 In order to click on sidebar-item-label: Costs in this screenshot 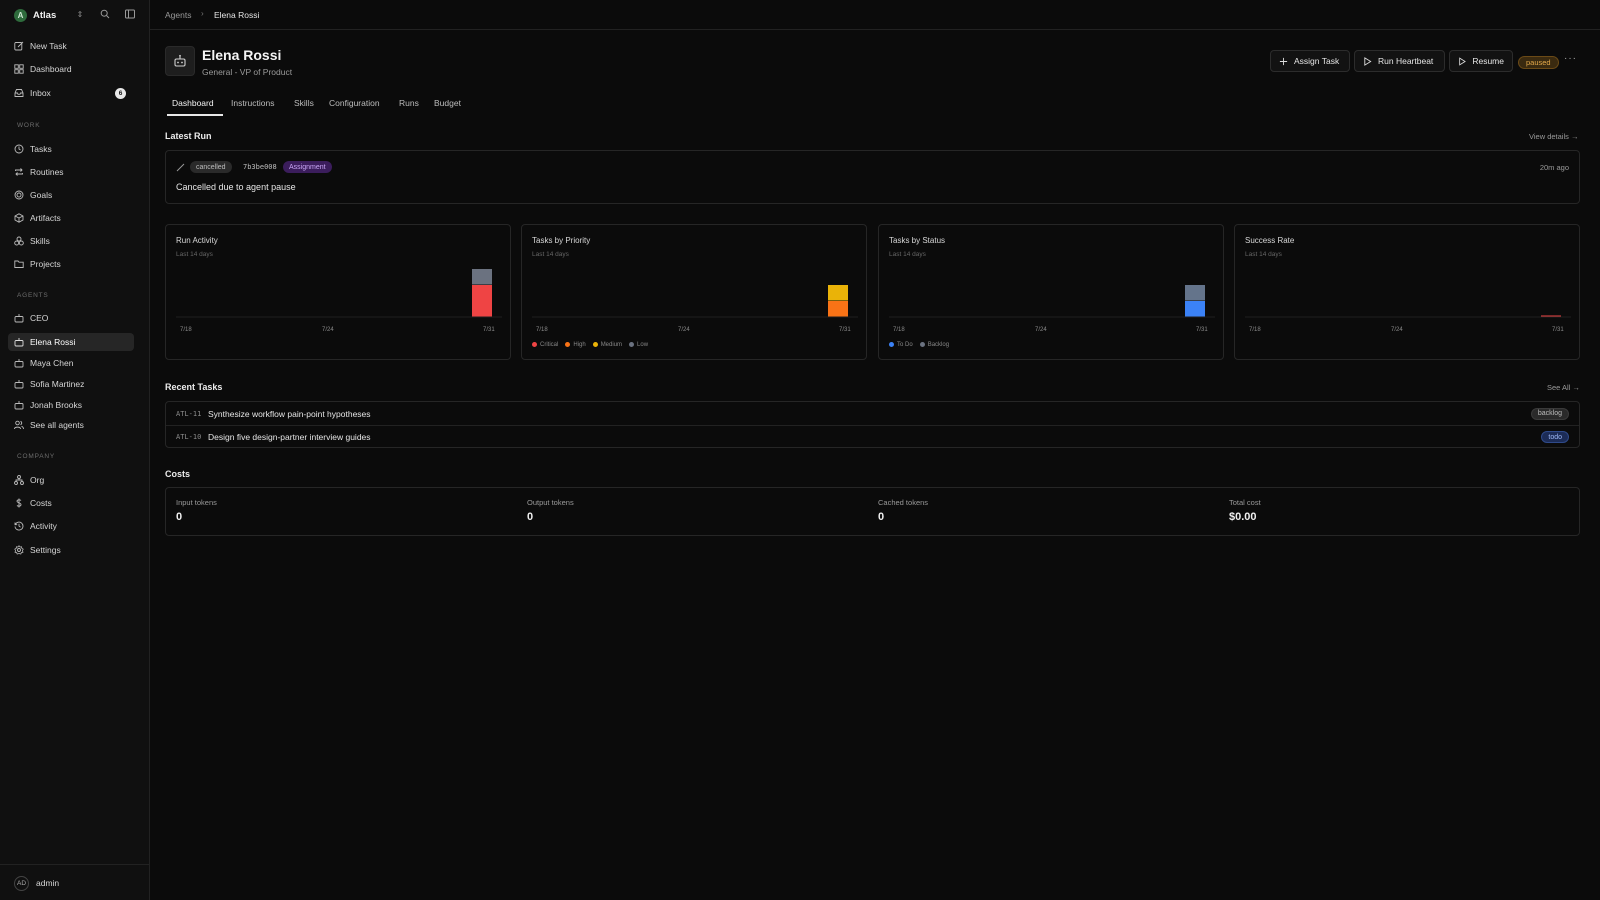, I will do `click(41, 503)`.